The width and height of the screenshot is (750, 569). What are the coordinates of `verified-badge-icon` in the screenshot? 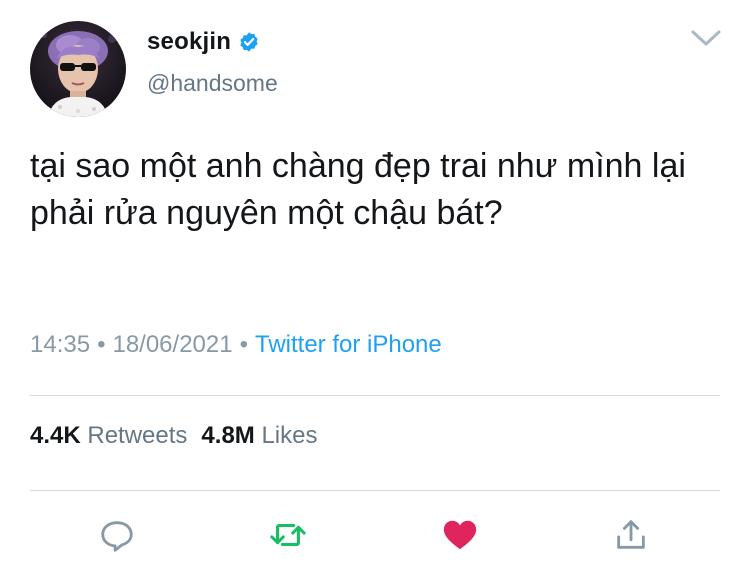 It's located at (249, 42).